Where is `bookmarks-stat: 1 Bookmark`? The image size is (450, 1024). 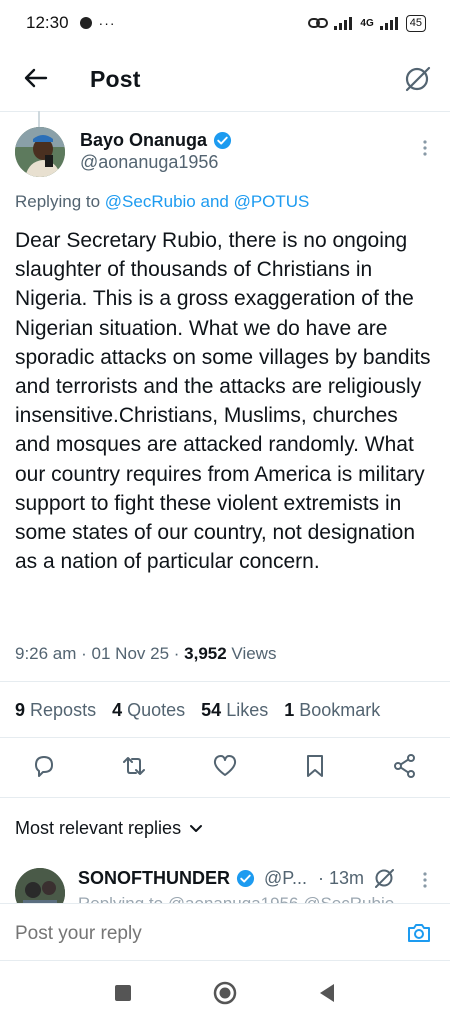
bookmarks-stat: 1 Bookmark is located at coordinates (332, 710).